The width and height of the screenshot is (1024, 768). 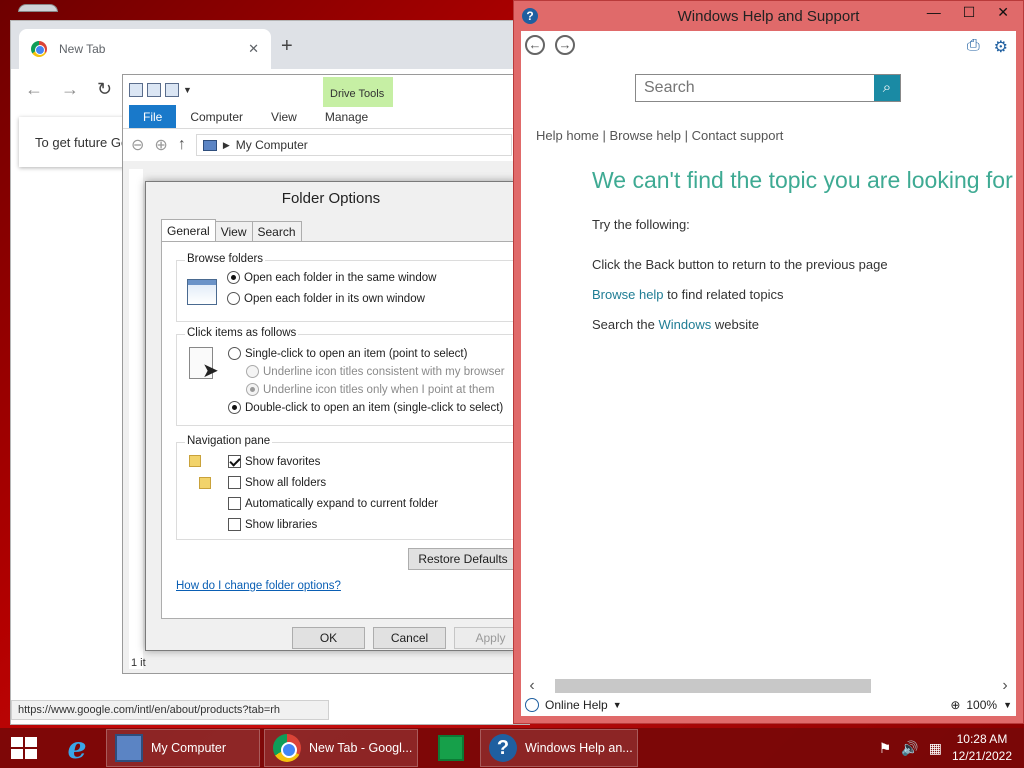 I want to click on help-question-icon: ?, so click(x=503, y=748).